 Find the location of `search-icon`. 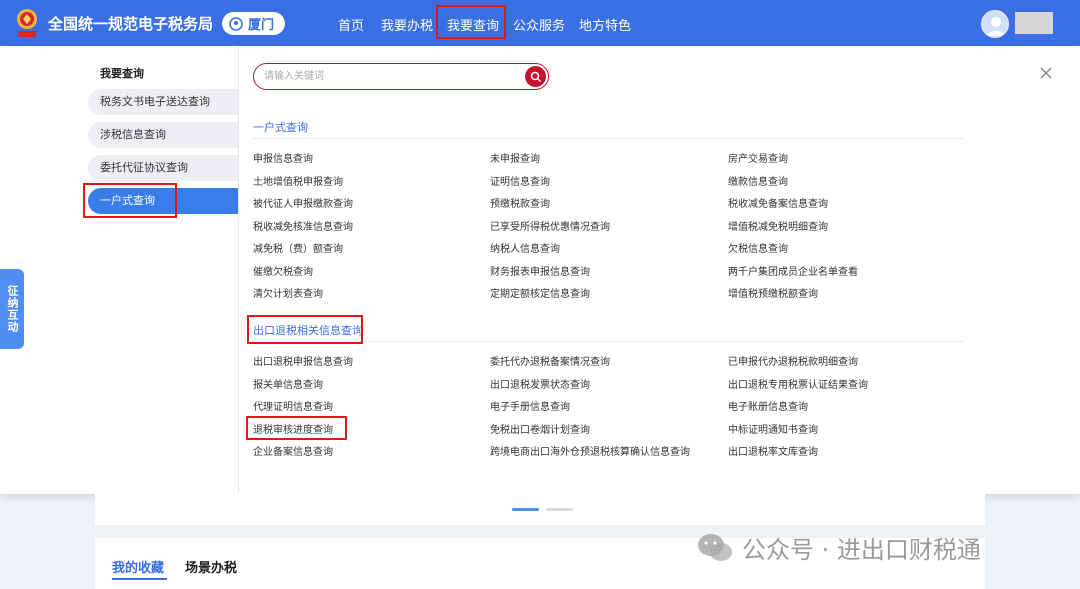

search-icon is located at coordinates (535, 76).